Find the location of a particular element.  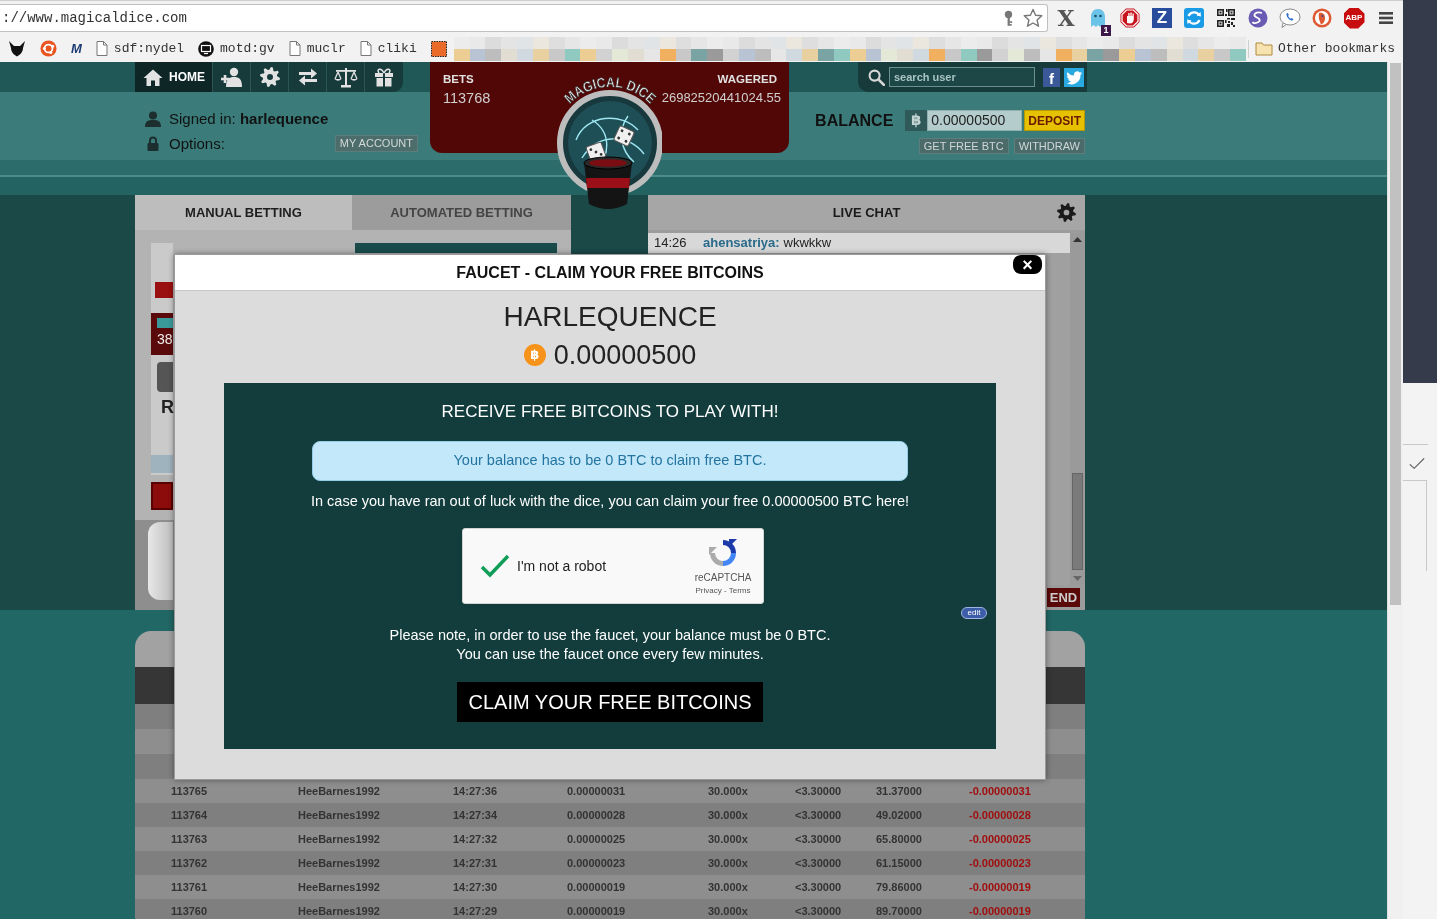

table-cell-text: 0.00000031 is located at coordinates (597, 791).